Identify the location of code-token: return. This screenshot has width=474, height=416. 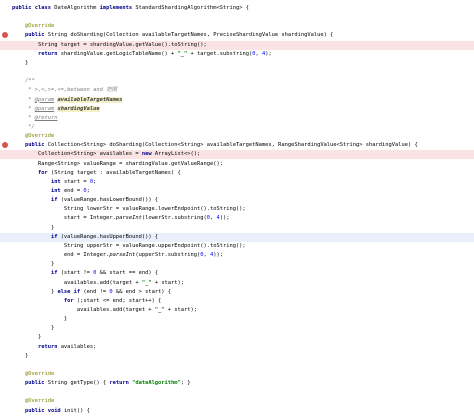
(121, 383).